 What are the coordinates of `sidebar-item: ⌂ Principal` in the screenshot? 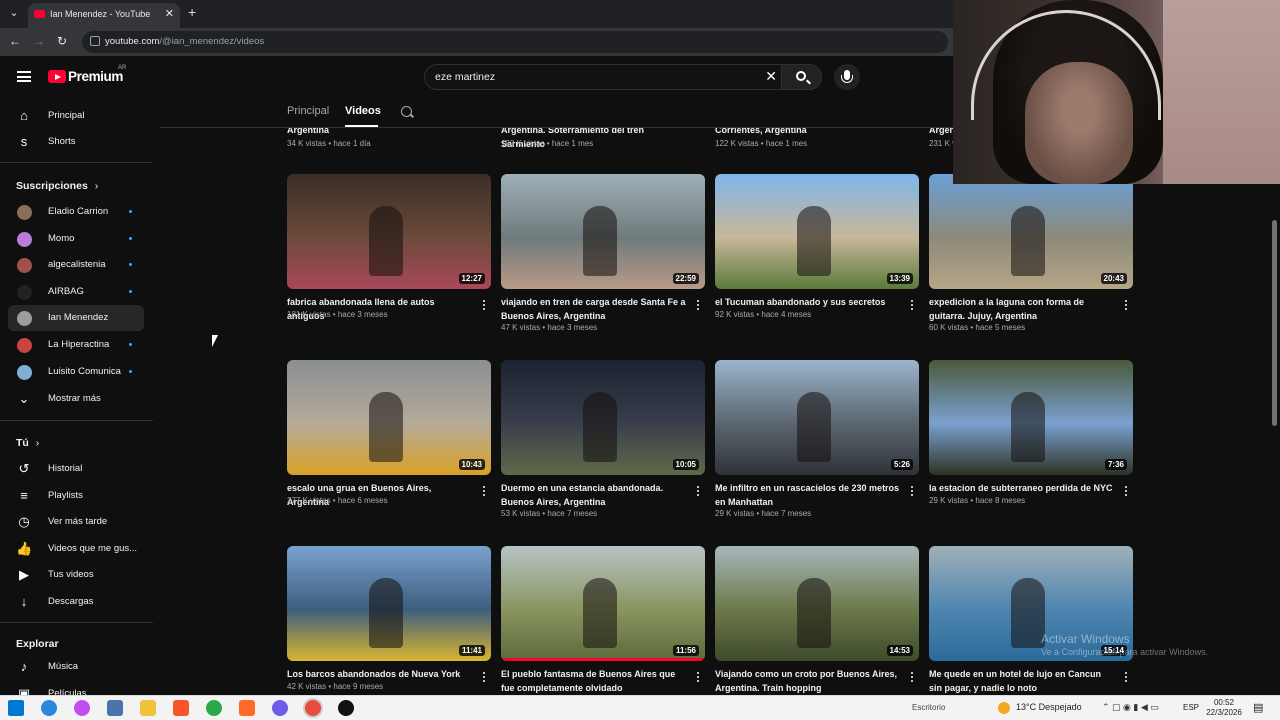 It's located at (76, 116).